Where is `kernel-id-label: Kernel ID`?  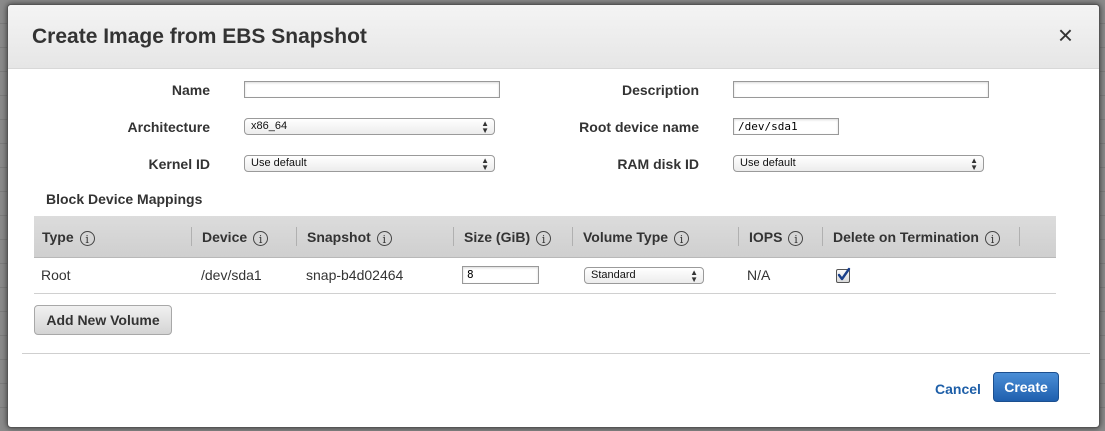
kernel-id-label: Kernel ID is located at coordinates (179, 164).